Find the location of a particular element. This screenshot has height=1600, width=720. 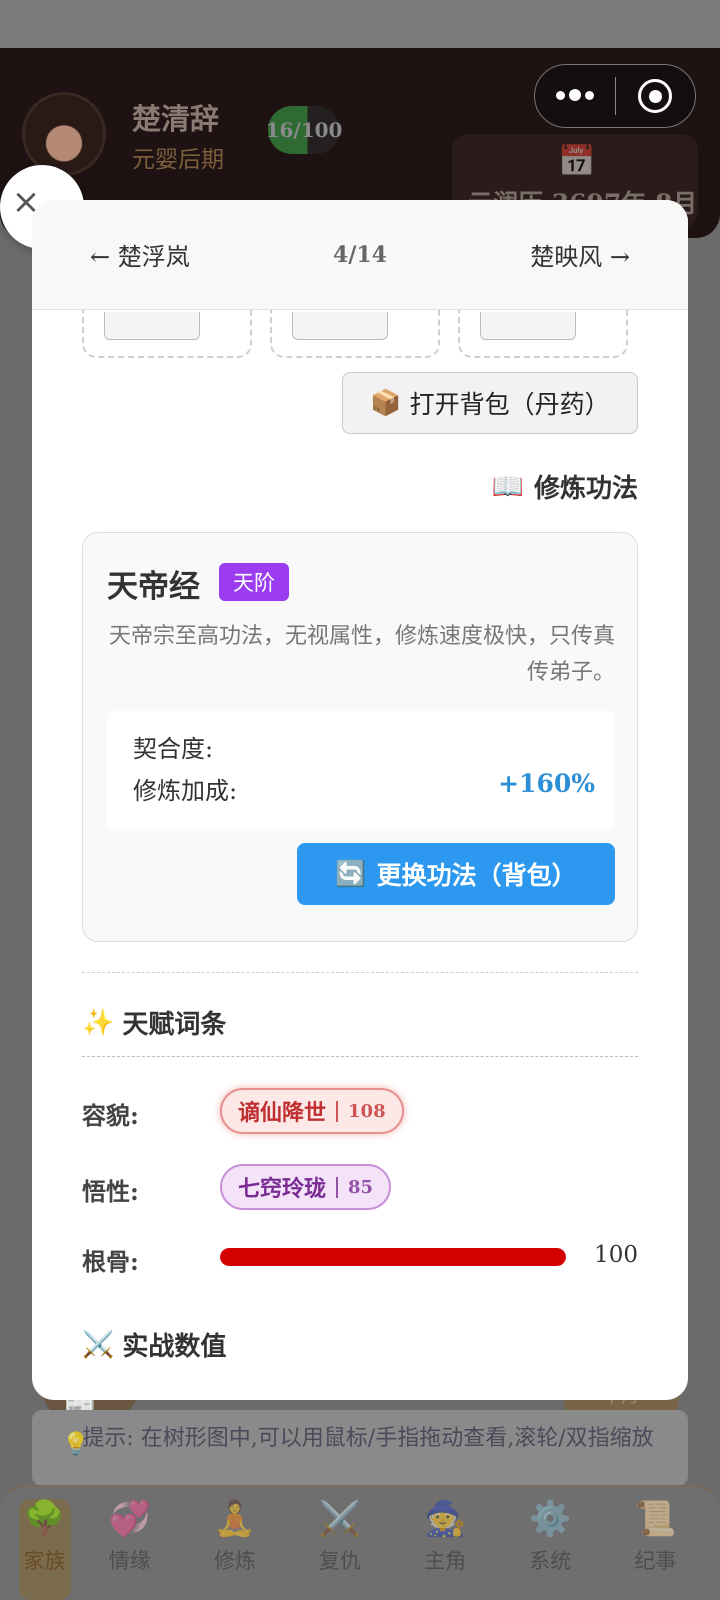

nav-label: 复仇 is located at coordinates (339, 1561).